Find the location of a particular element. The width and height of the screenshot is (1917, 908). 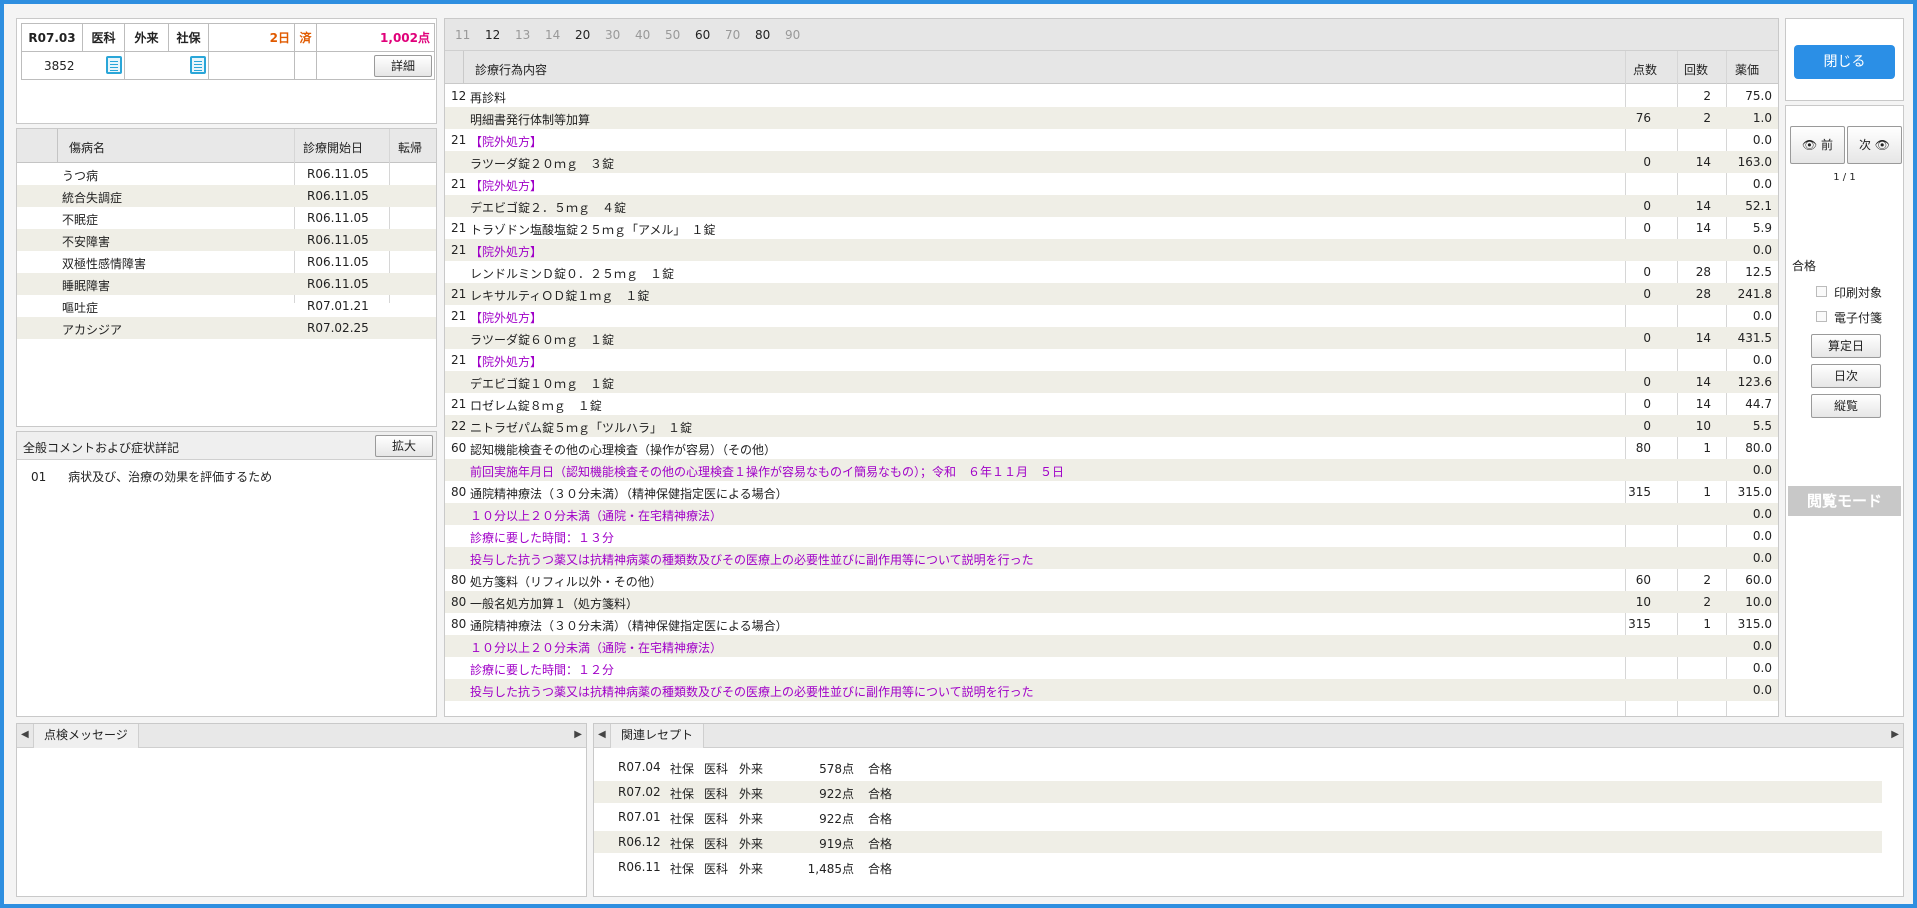

disease-row: 不眠症 R06.11.05 is located at coordinates (226, 218).